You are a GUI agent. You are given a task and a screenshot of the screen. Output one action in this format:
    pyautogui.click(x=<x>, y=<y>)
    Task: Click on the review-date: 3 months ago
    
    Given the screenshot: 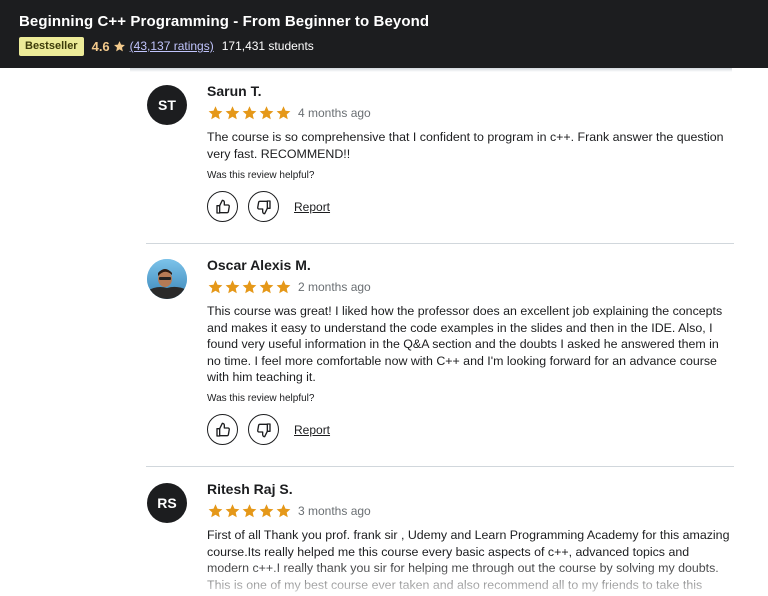 What is the action you would take?
    pyautogui.click(x=334, y=511)
    